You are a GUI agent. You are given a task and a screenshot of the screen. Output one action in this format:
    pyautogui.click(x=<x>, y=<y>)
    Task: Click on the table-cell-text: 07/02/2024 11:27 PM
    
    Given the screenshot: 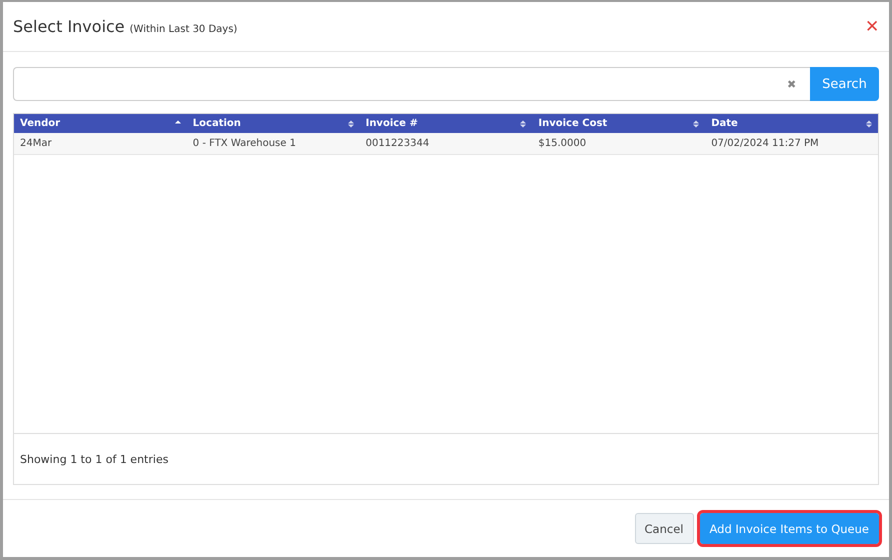 What is the action you would take?
    pyautogui.click(x=765, y=144)
    